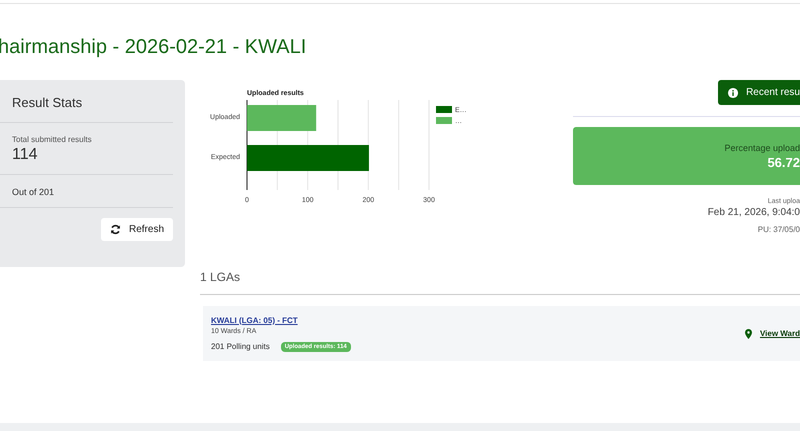 This screenshot has width=800, height=431. What do you see at coordinates (221, 278) in the screenshot?
I see `section-heading: 1 LGAs` at bounding box center [221, 278].